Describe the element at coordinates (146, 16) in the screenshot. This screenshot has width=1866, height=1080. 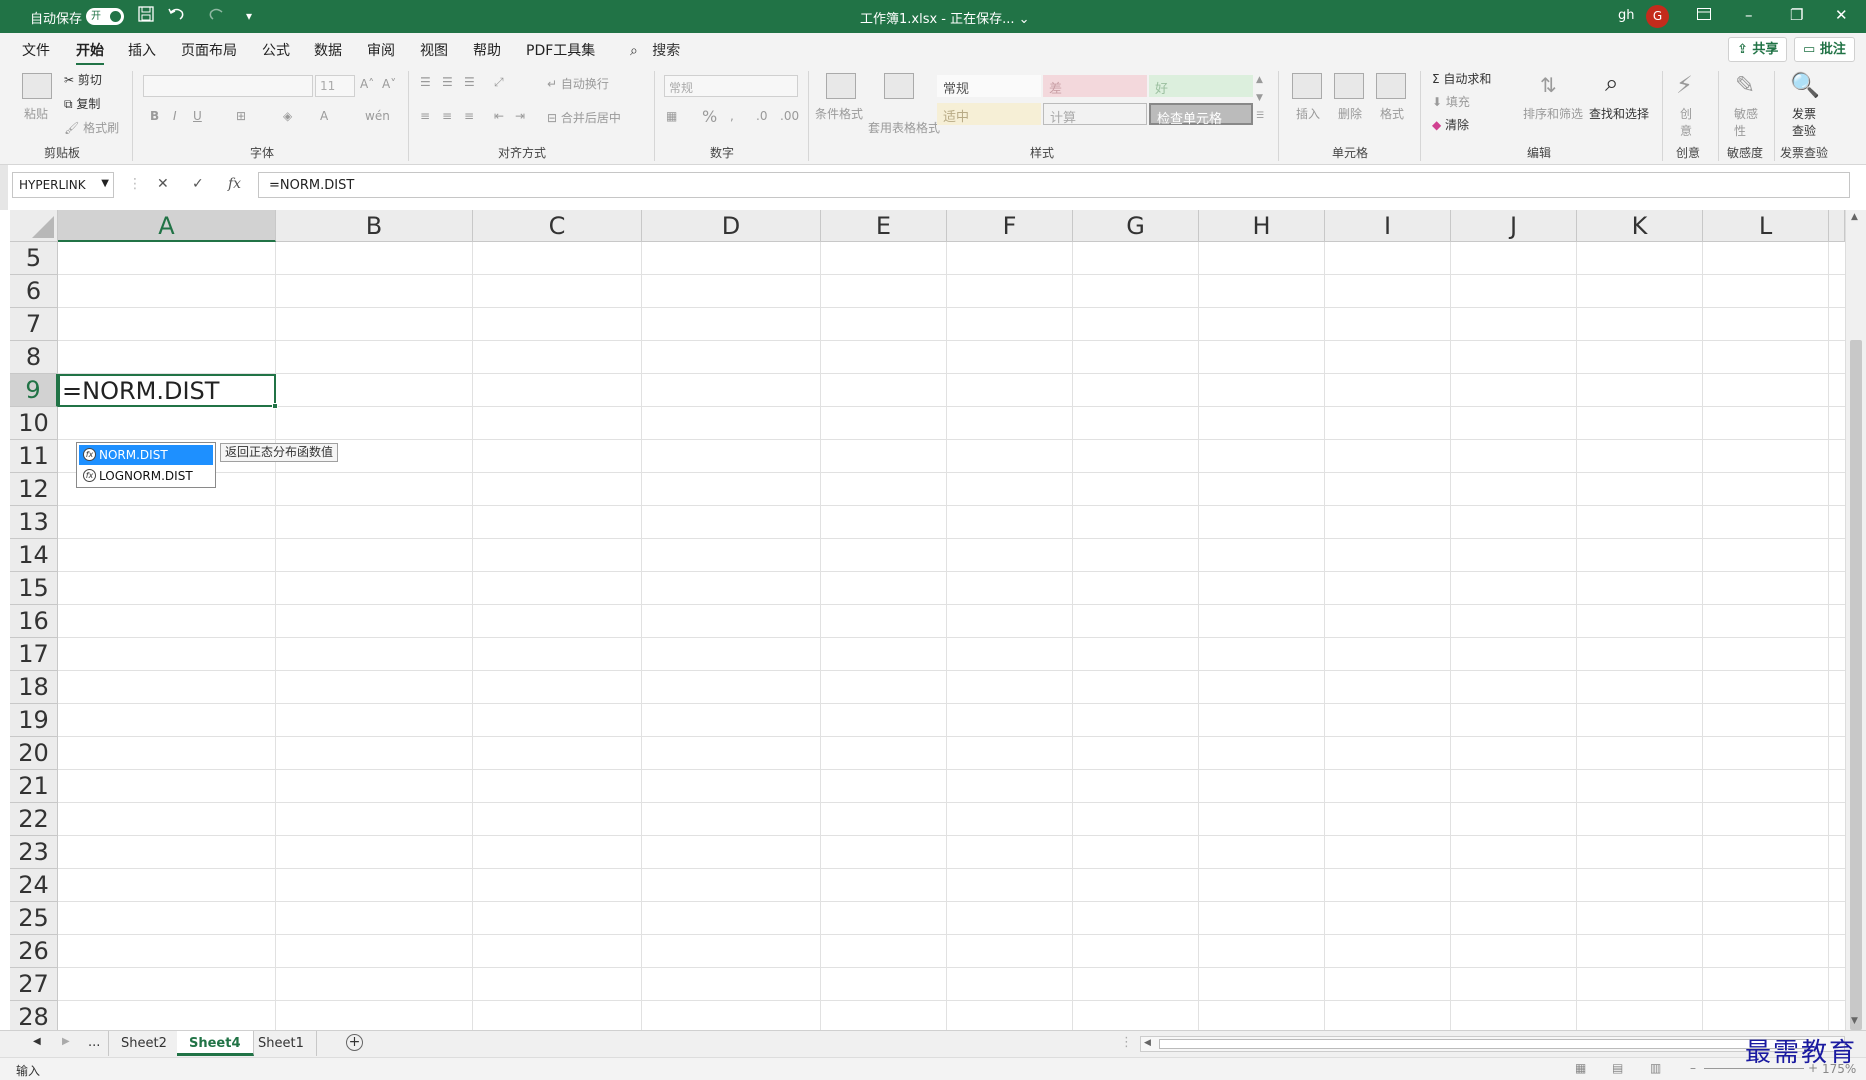
I see `save-icon` at that location.